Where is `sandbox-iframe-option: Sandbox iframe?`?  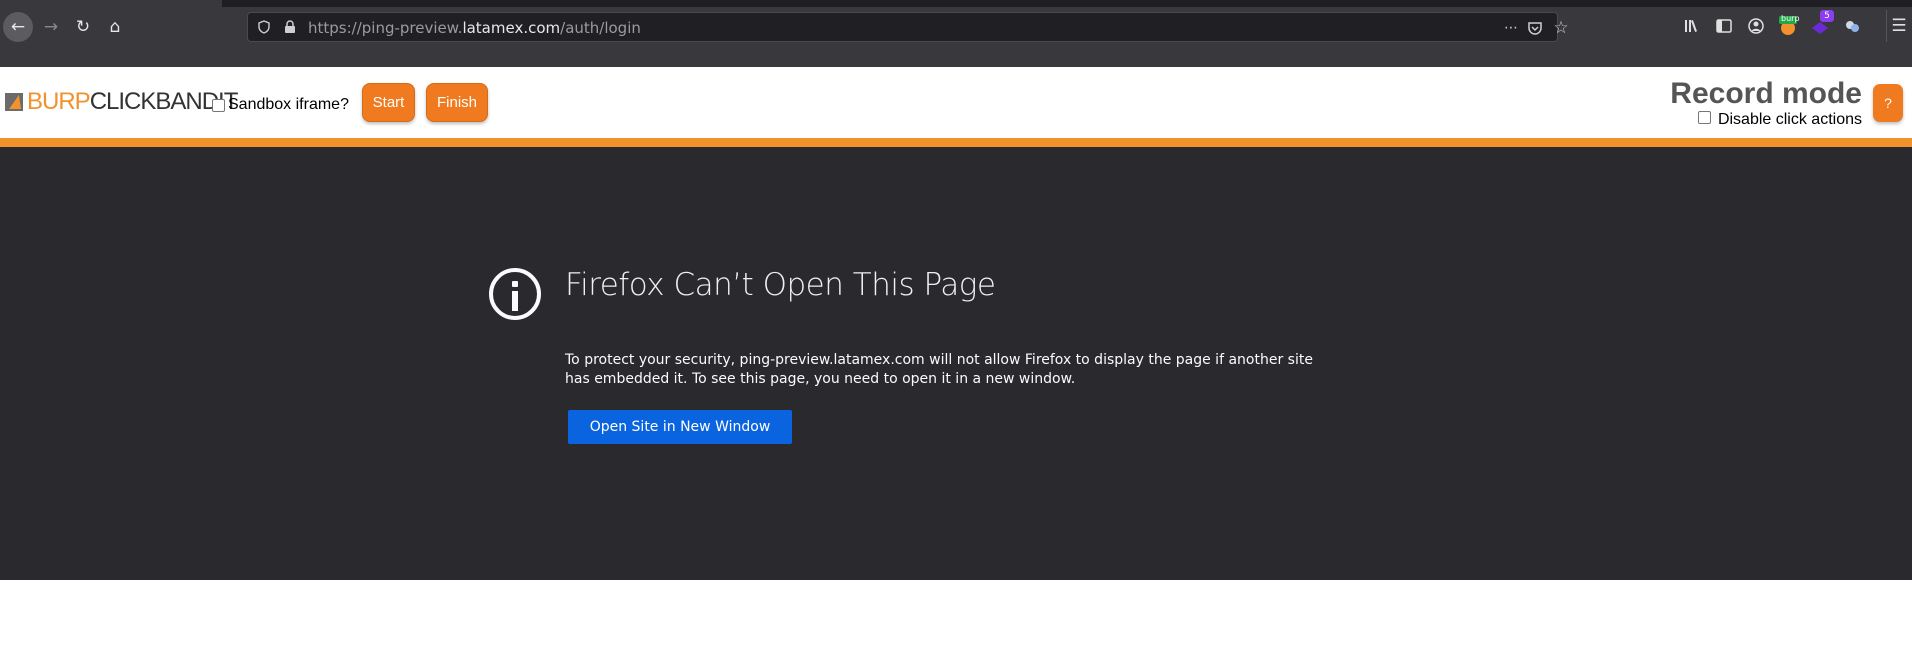
sandbox-iframe-option: Sandbox iframe? is located at coordinates (280, 105).